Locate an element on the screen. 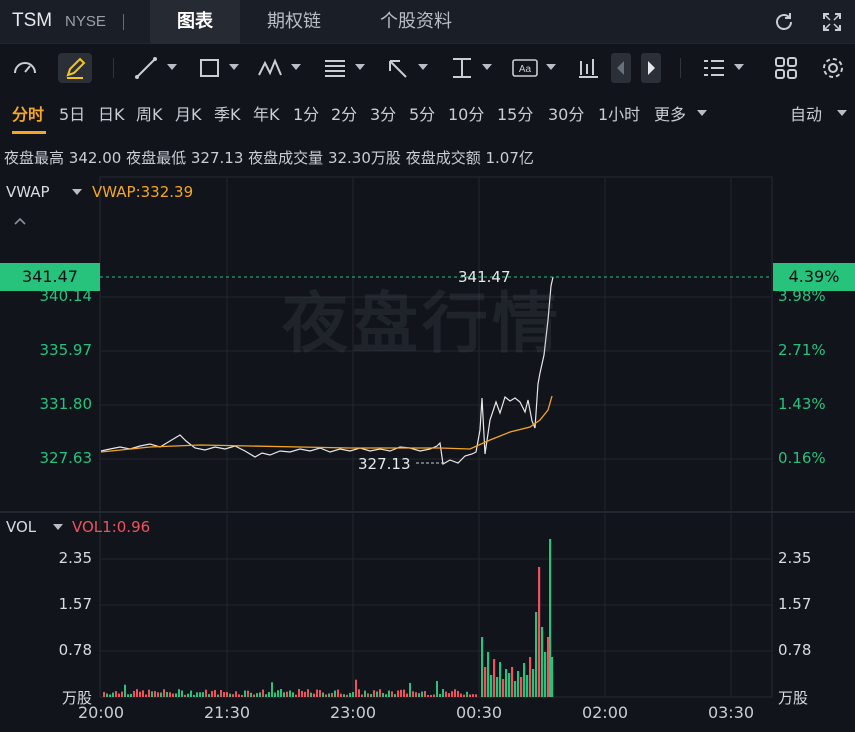  time-tick: 20:00 is located at coordinates (101, 712).